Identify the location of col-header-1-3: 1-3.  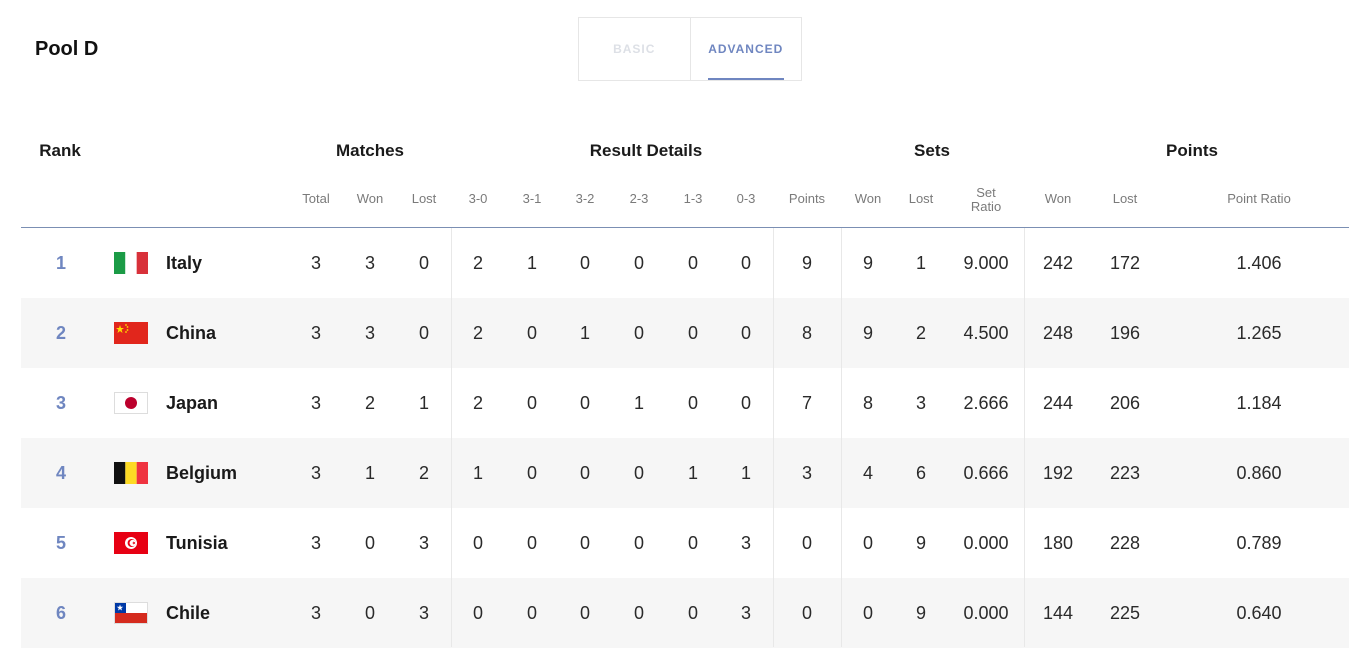
(693, 199).